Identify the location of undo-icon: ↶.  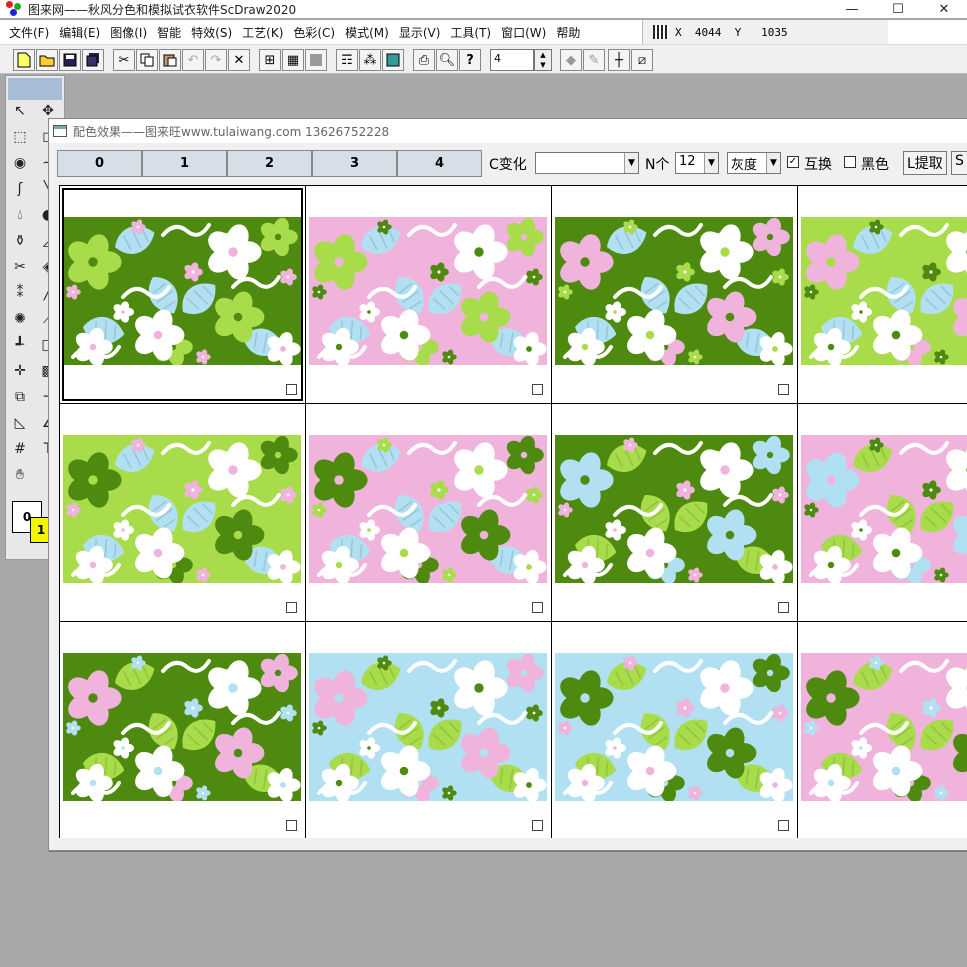
(193, 60).